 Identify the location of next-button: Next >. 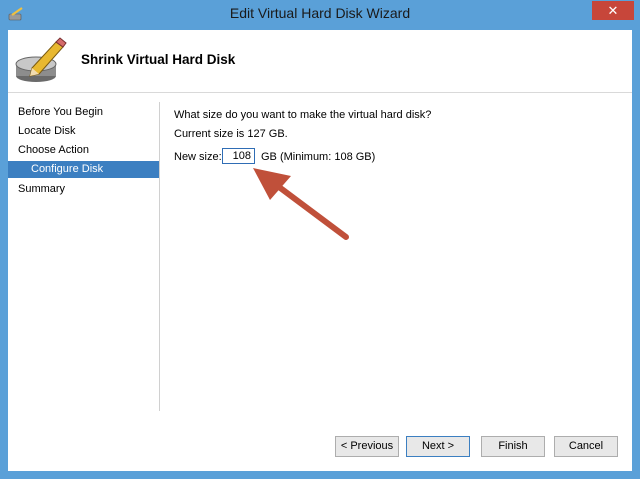
(438, 446).